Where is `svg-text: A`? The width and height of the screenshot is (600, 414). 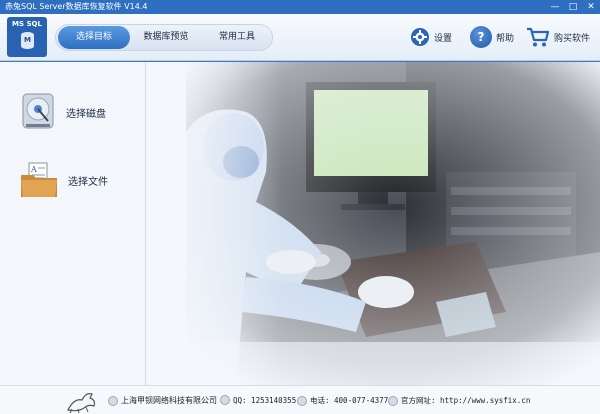
svg-text: A is located at coordinates (33, 169).